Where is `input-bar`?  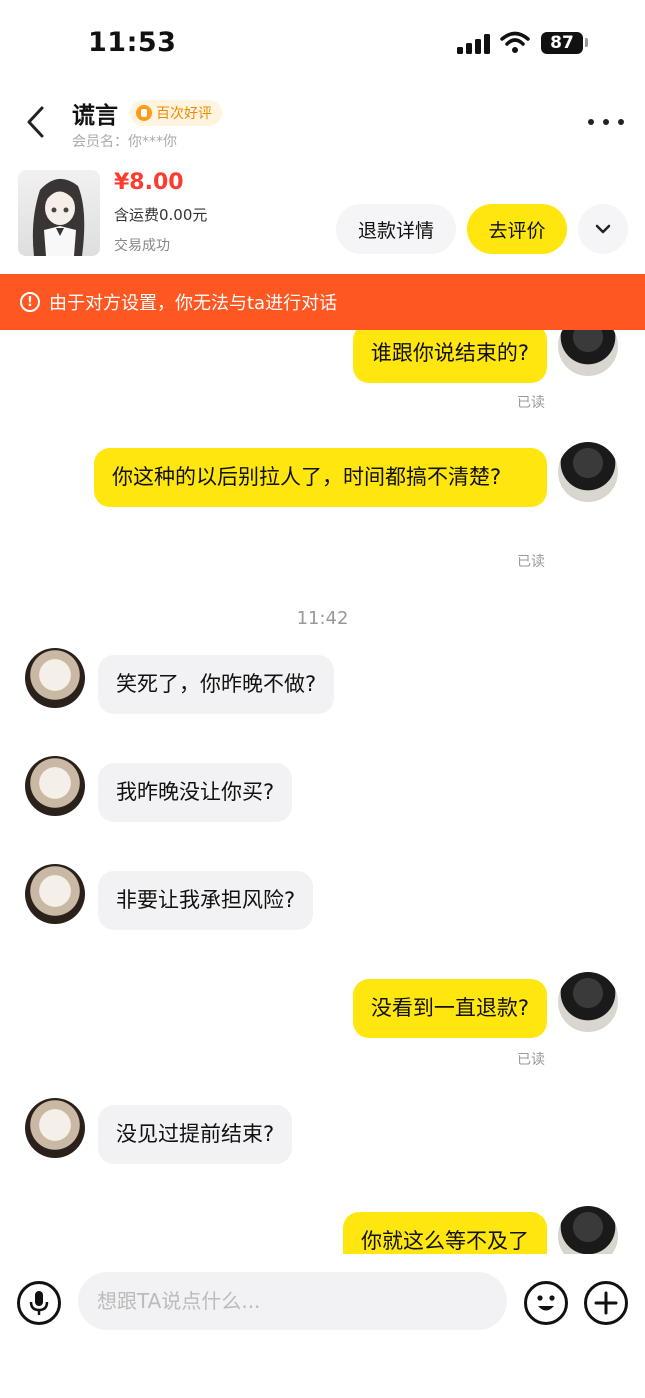
input-bar is located at coordinates (322, 1326).